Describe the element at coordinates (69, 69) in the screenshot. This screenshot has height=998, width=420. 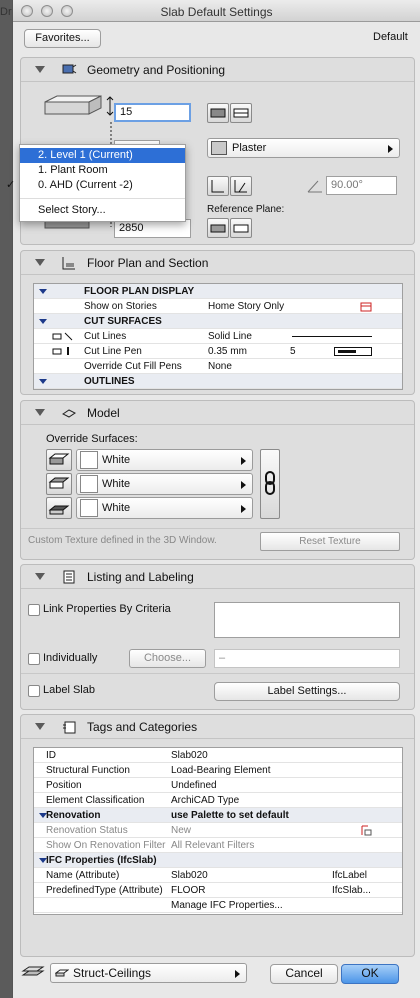
I see `geometry-icon` at that location.